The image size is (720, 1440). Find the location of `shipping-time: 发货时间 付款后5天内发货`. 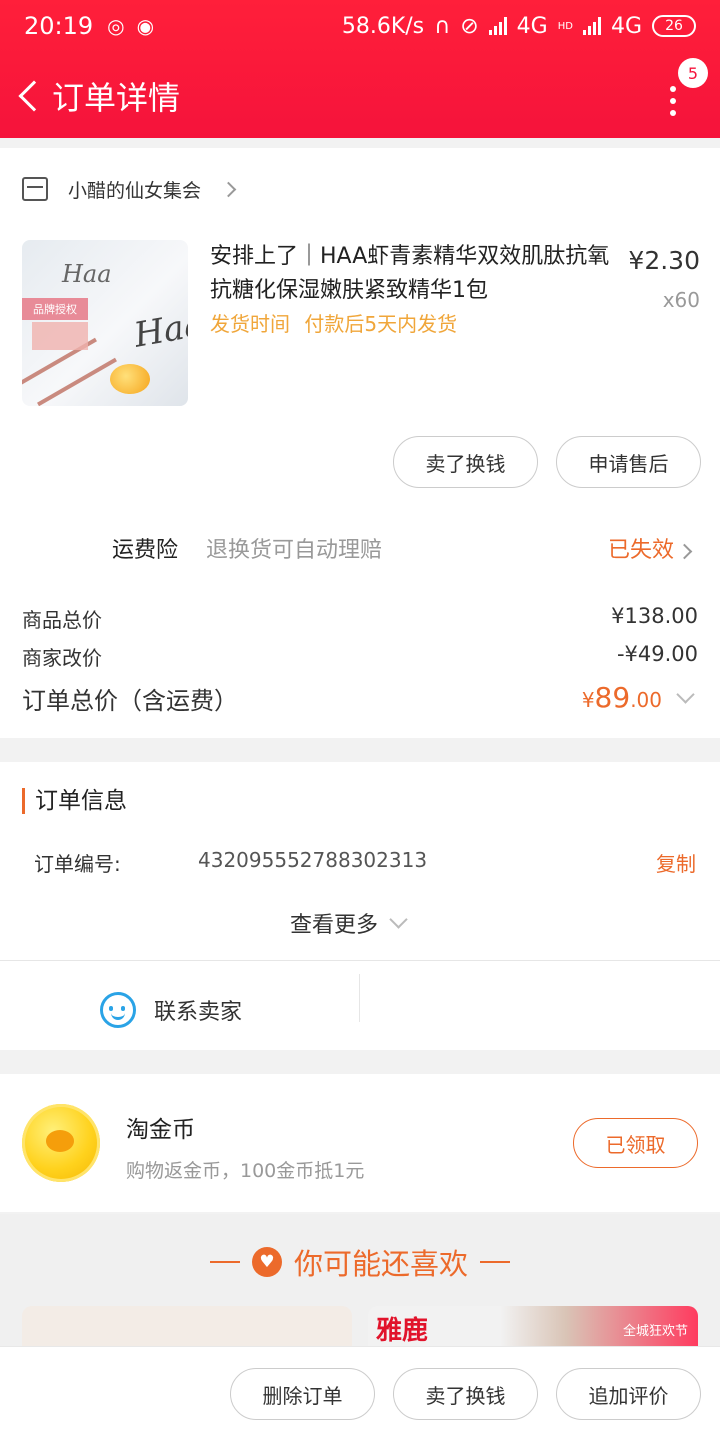

shipping-time: 发货时间 付款后5天内发货 is located at coordinates (333, 322).